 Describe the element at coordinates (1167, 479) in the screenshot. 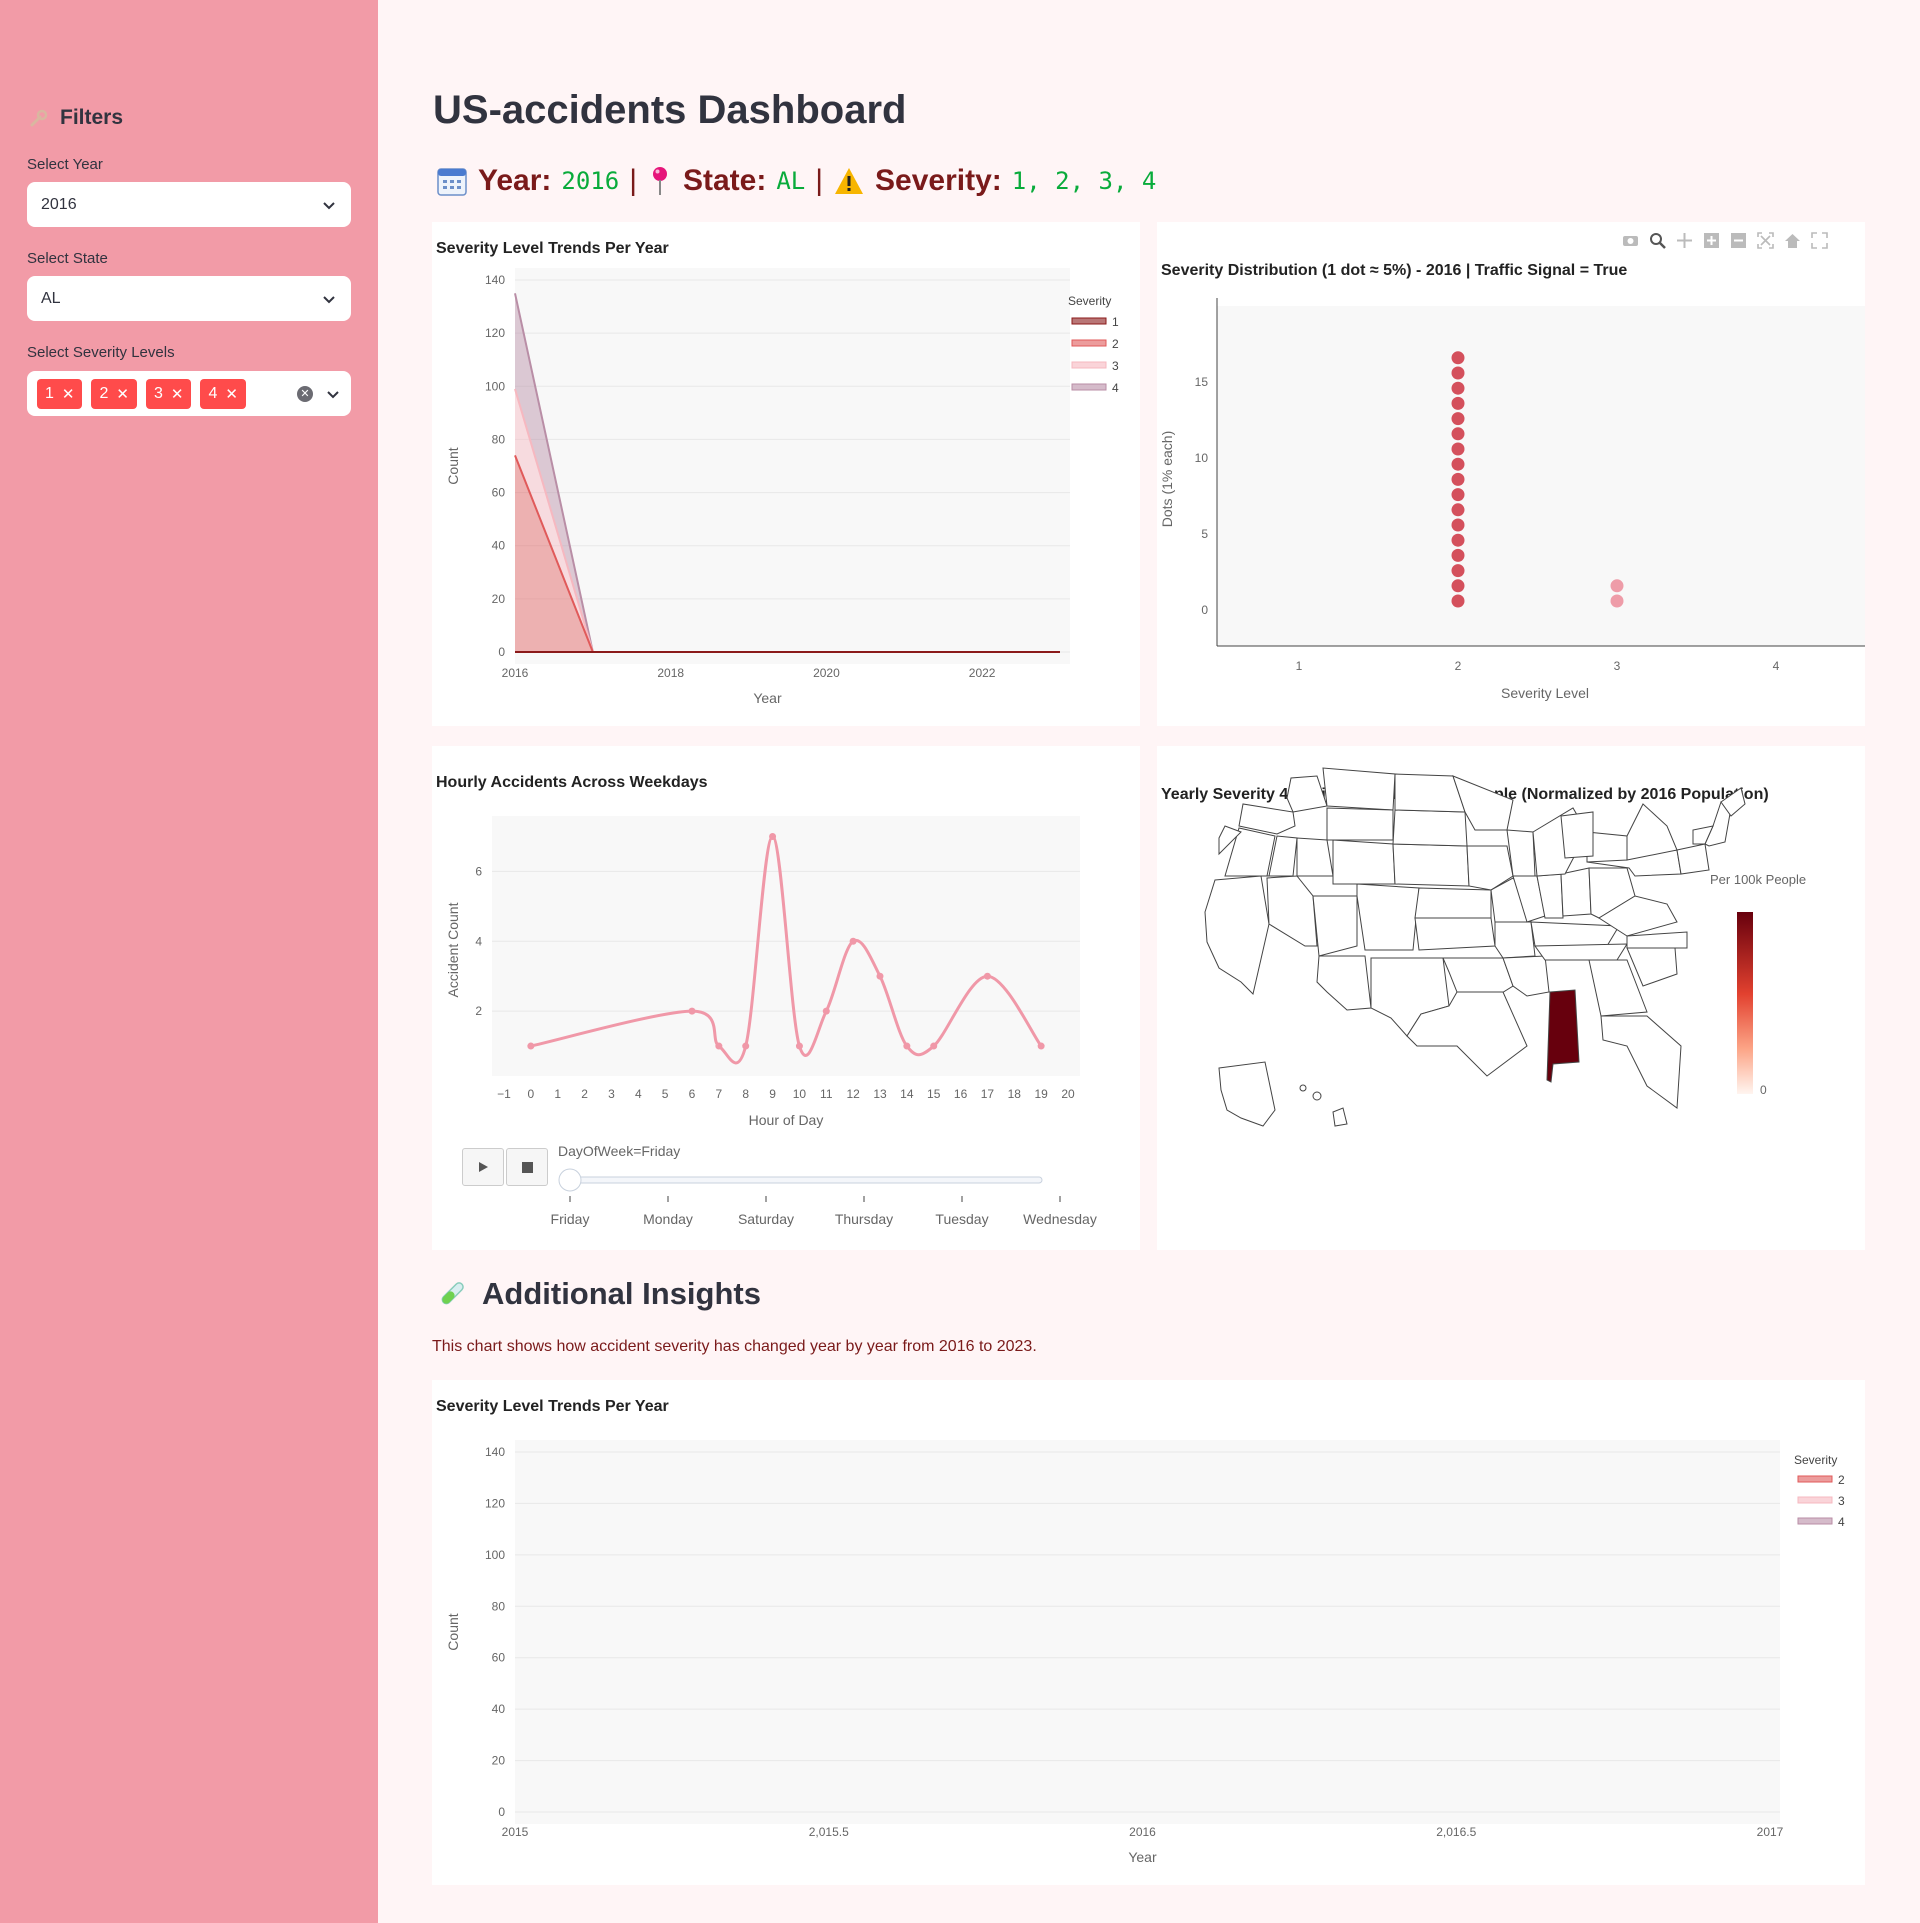

I see `y-axis-label: Dots (1% each)` at that location.